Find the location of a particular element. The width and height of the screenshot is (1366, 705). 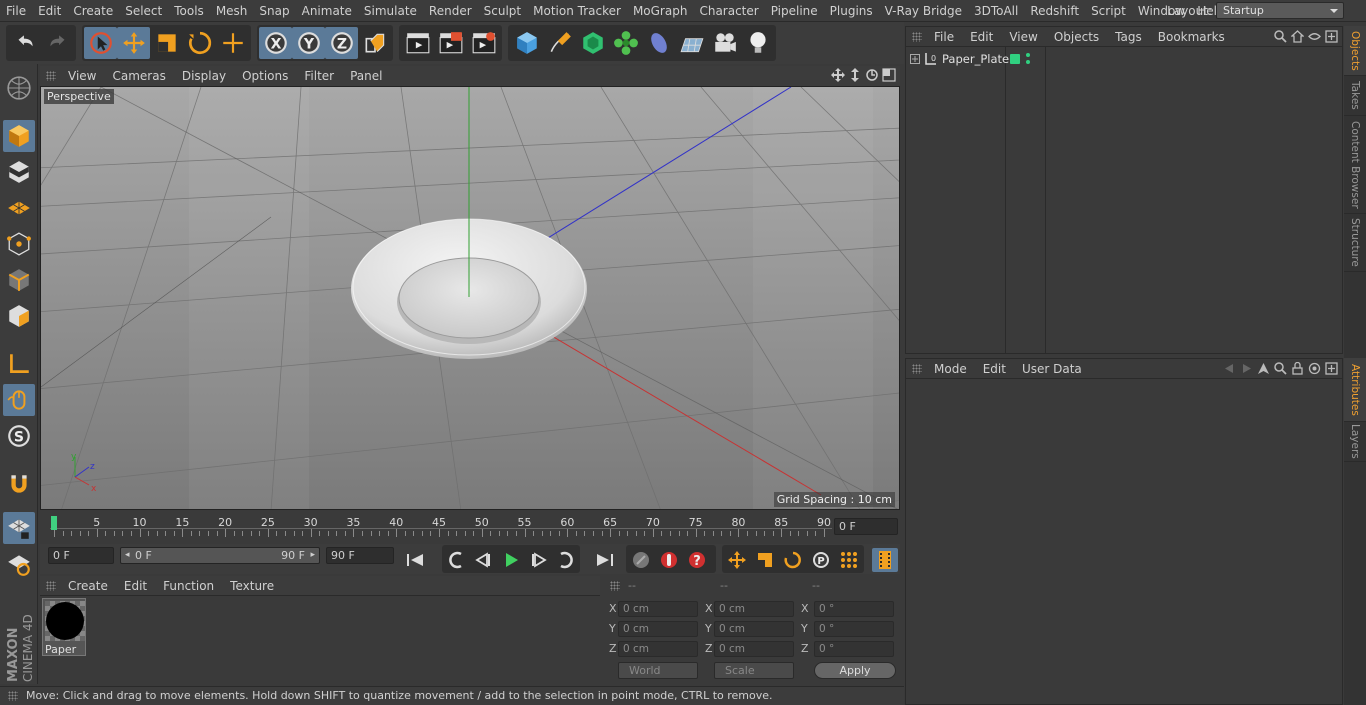

menu-animate: Animate is located at coordinates (327, 11).